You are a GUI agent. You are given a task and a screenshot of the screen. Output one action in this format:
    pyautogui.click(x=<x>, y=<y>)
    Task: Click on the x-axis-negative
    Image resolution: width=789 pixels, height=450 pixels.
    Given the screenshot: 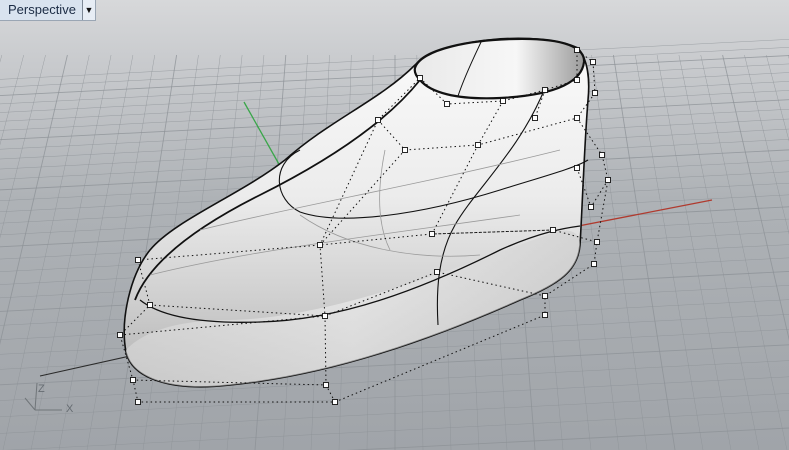 What is the action you would take?
    pyautogui.click(x=85, y=366)
    